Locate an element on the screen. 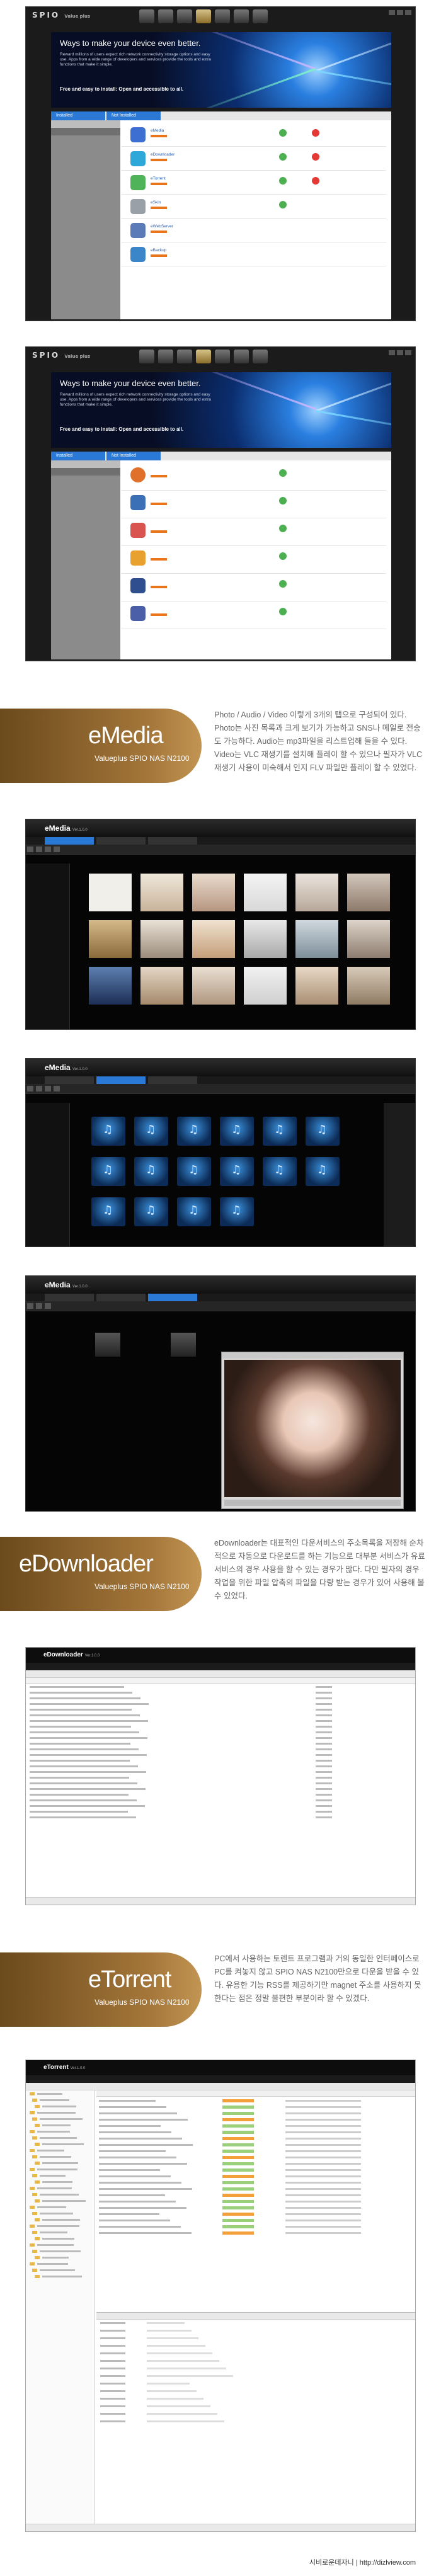 Image resolution: width=441 pixels, height=2576 pixels. tab-audio is located at coordinates (121, 1297).